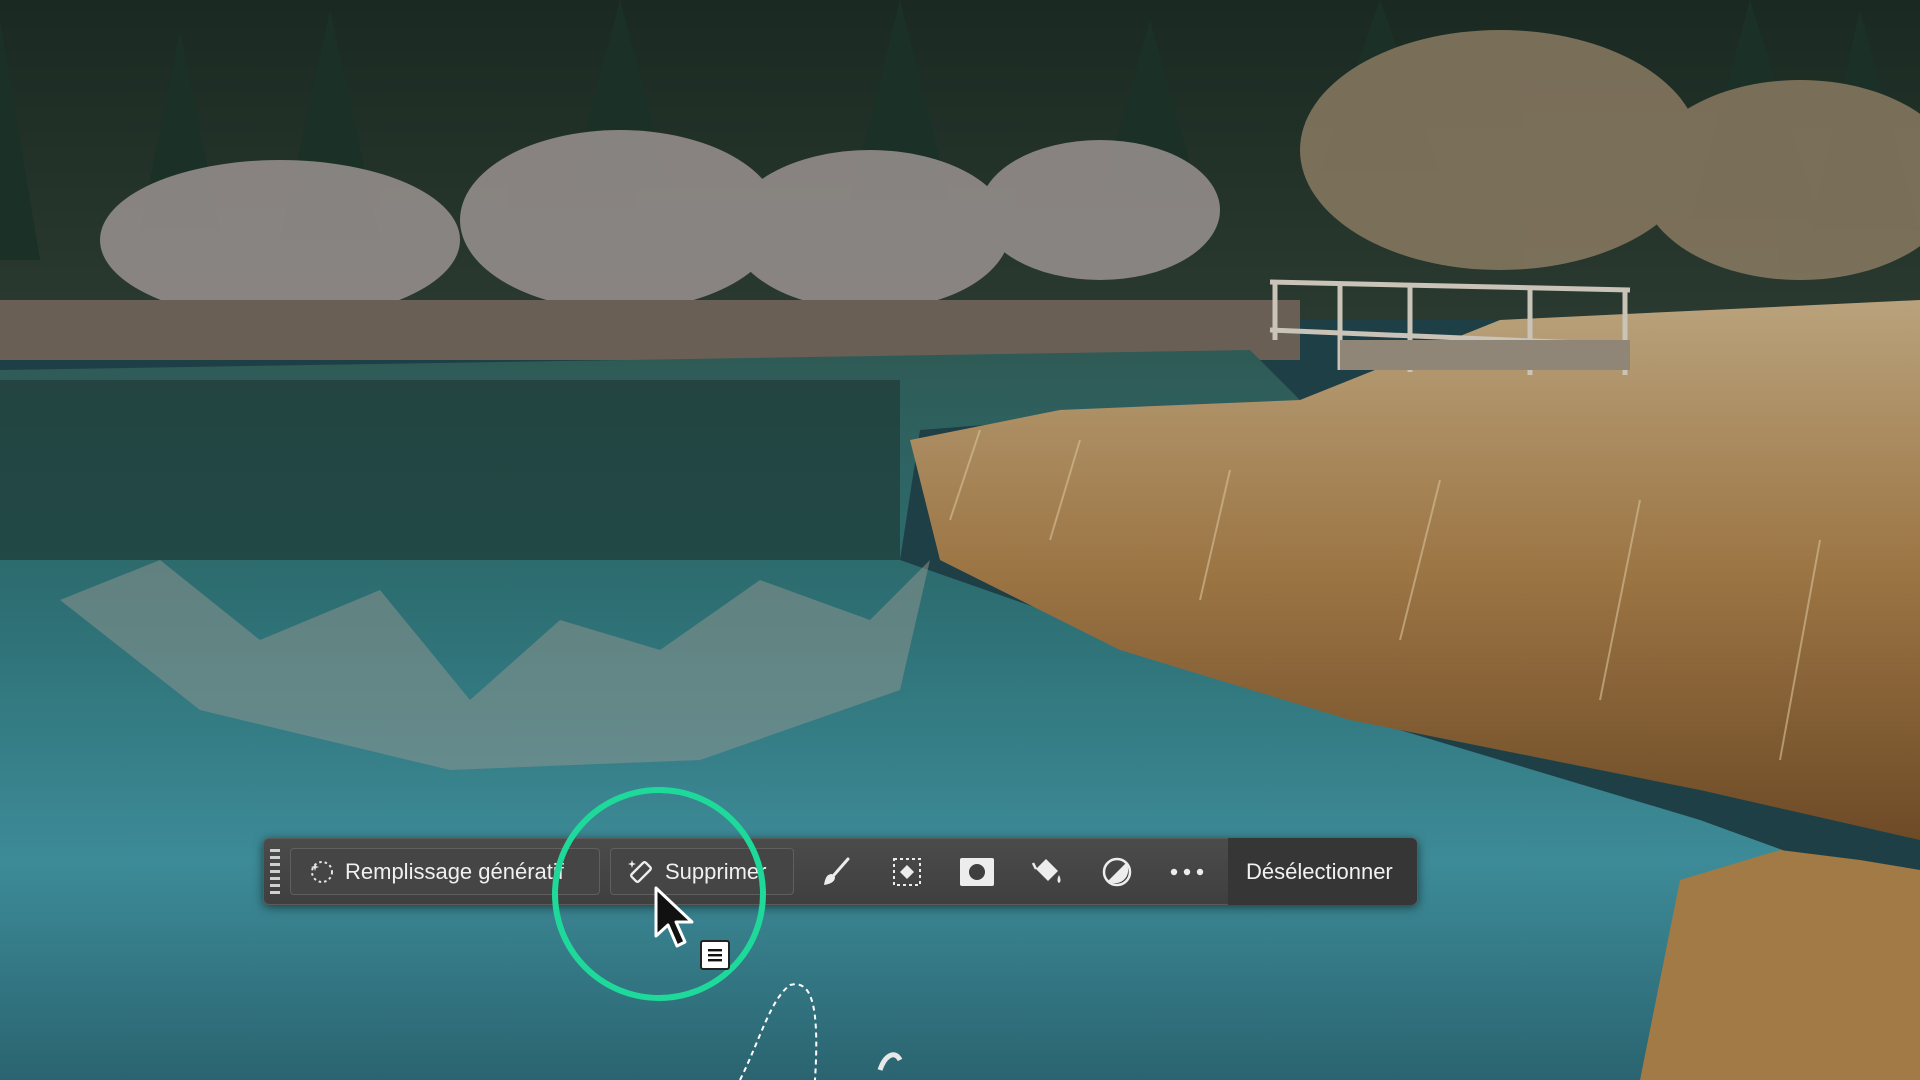  I want to click on deselect-label: Désélectionner, so click(1319, 871).